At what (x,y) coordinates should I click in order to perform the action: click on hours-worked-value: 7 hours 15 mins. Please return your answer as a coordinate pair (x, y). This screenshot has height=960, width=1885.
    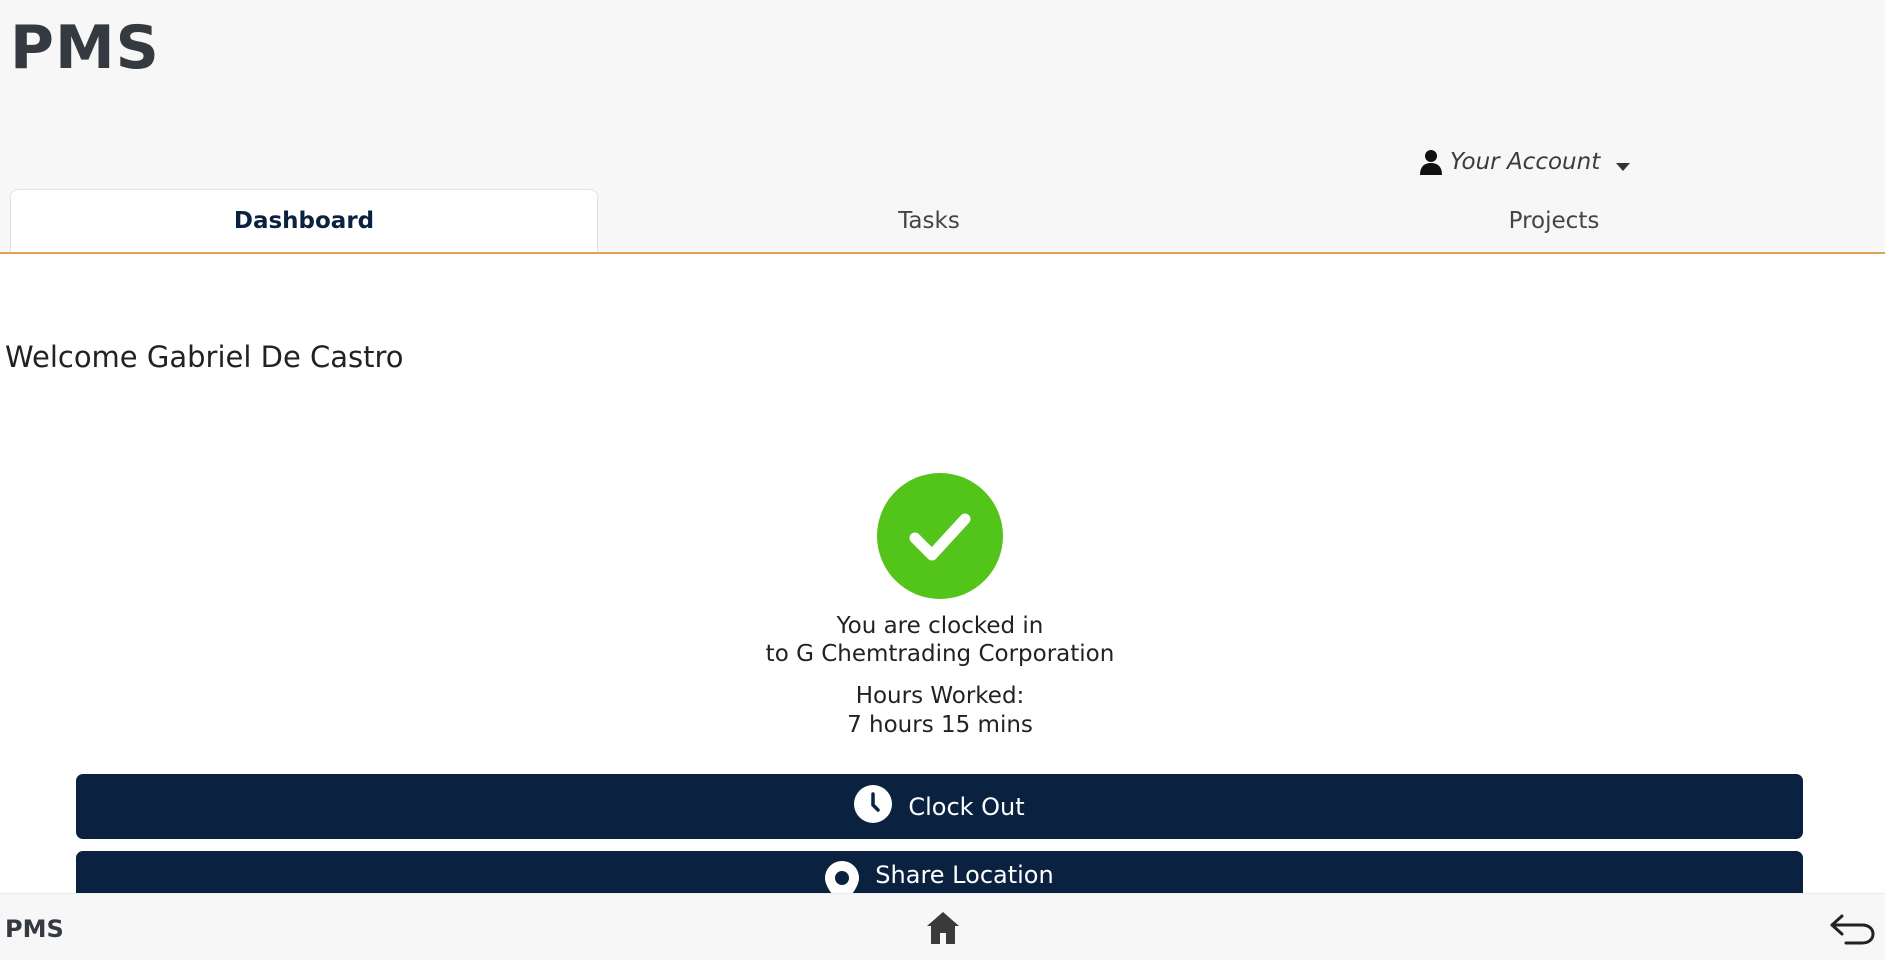
    Looking at the image, I should click on (940, 725).